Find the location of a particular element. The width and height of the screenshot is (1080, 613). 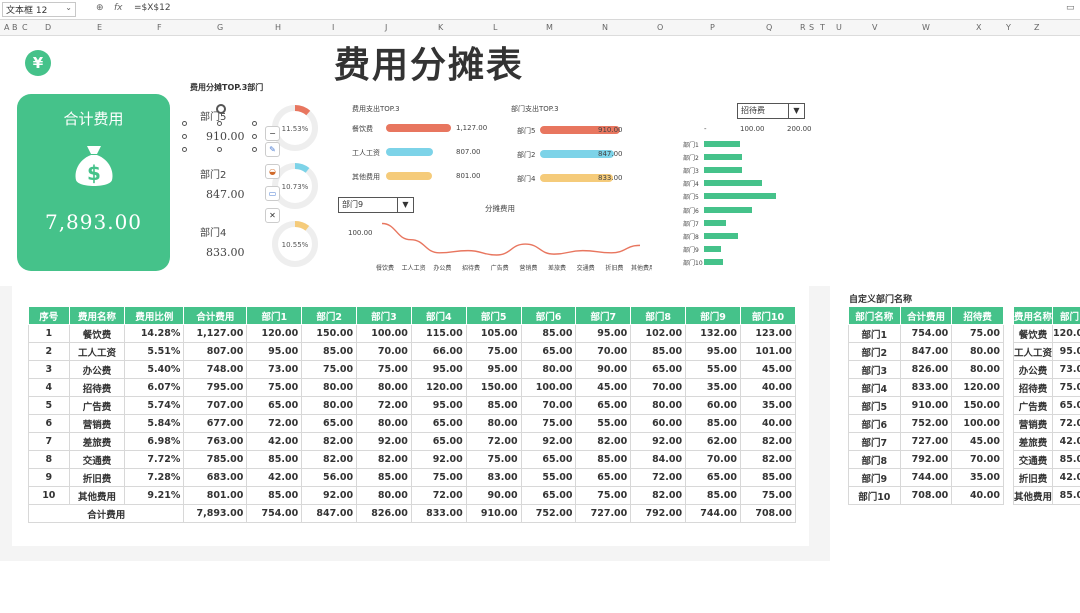

column-header: 部门2 is located at coordinates (329, 315).